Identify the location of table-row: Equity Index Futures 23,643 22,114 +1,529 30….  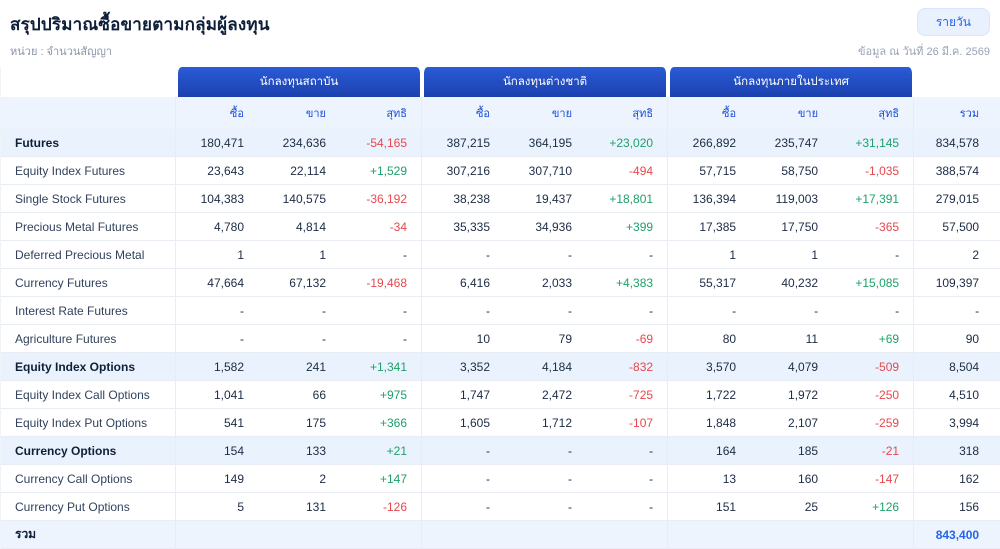
(500, 171).